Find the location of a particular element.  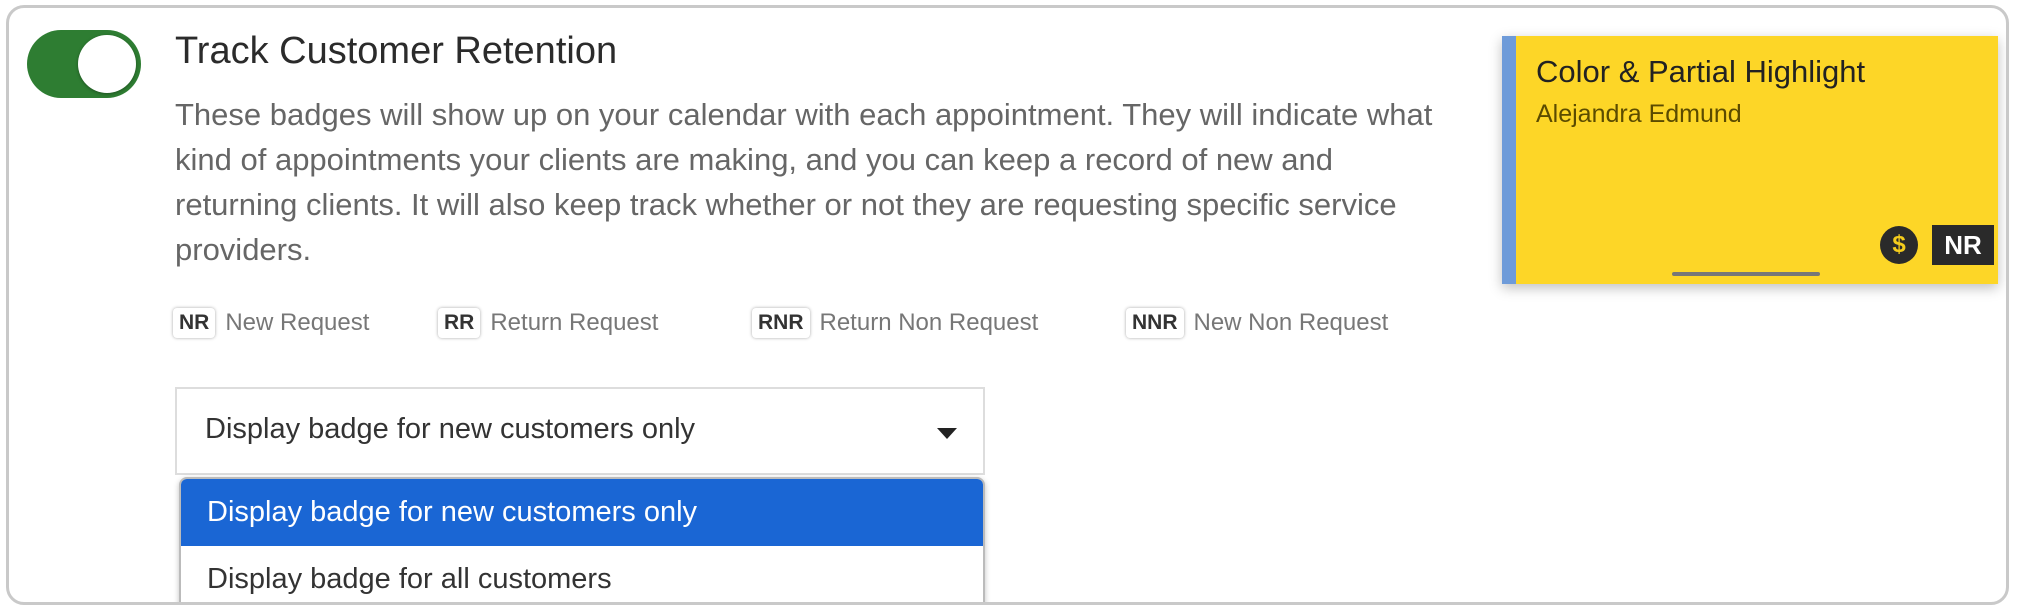

legend-item-nr: NR New Request is located at coordinates (271, 323).